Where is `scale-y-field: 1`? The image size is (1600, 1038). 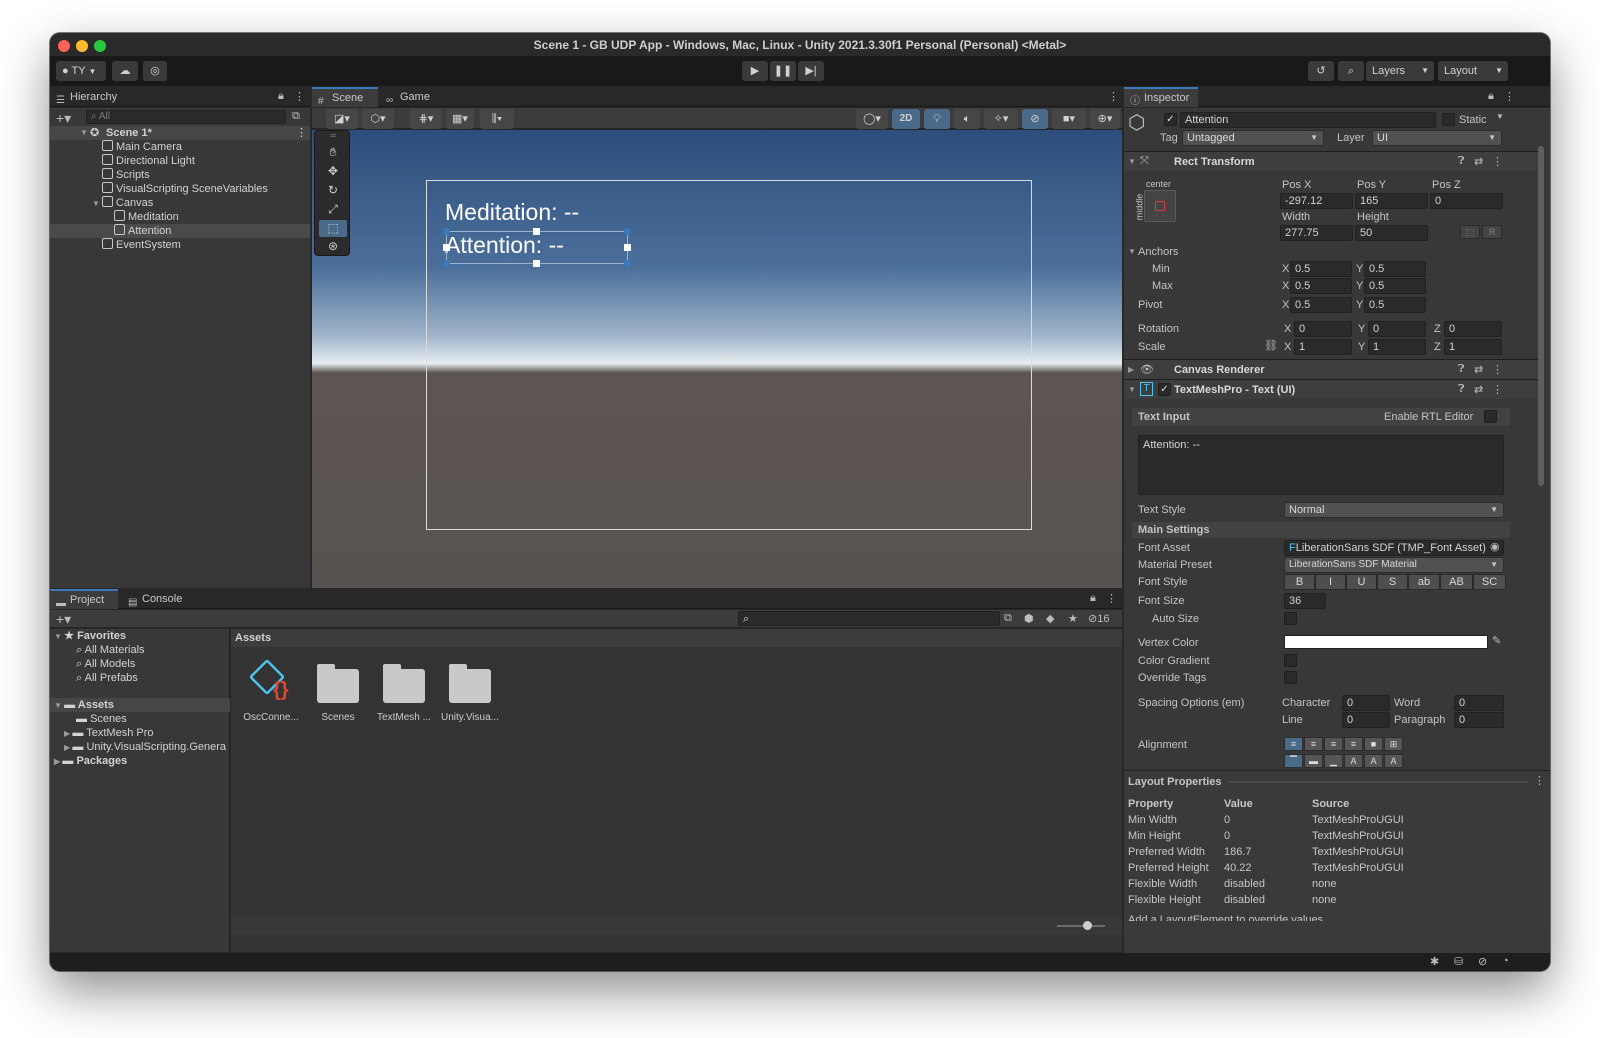 scale-y-field: 1 is located at coordinates (1397, 347).